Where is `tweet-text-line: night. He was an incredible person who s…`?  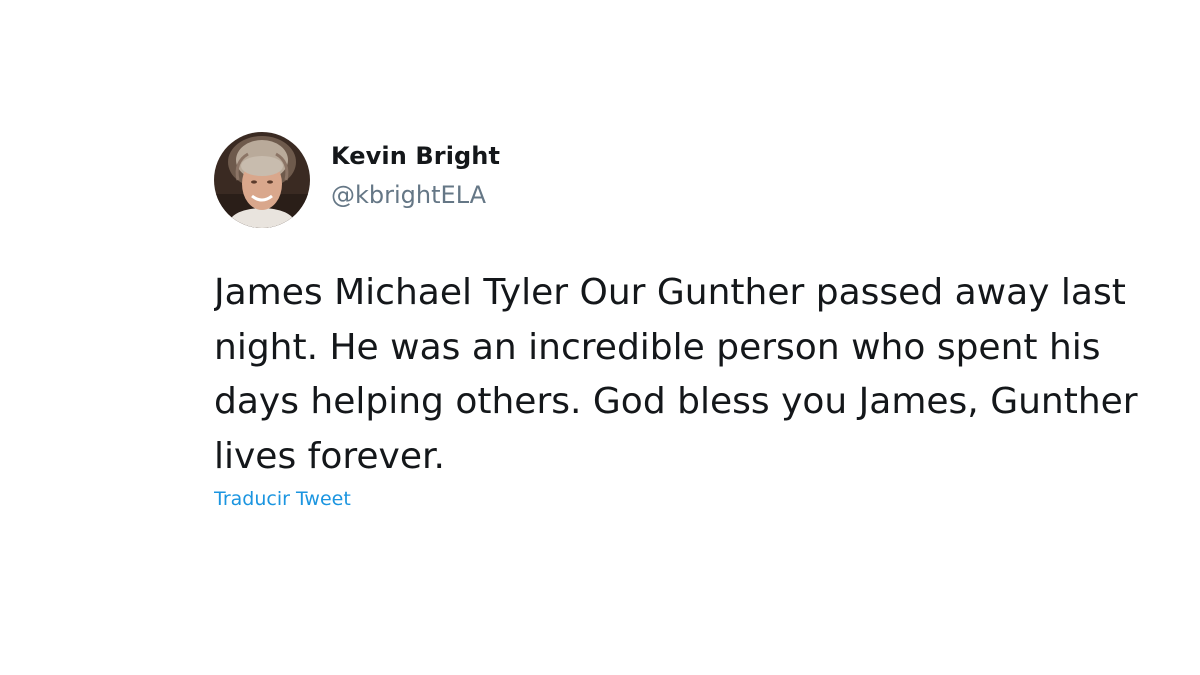
tweet-text-line: night. He was an incredible person who s… is located at coordinates (657, 347).